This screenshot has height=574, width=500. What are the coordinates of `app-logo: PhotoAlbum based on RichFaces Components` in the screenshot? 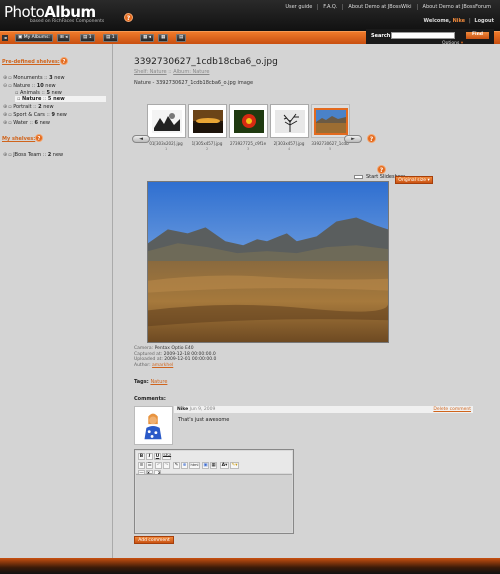 It's located at (54, 13).